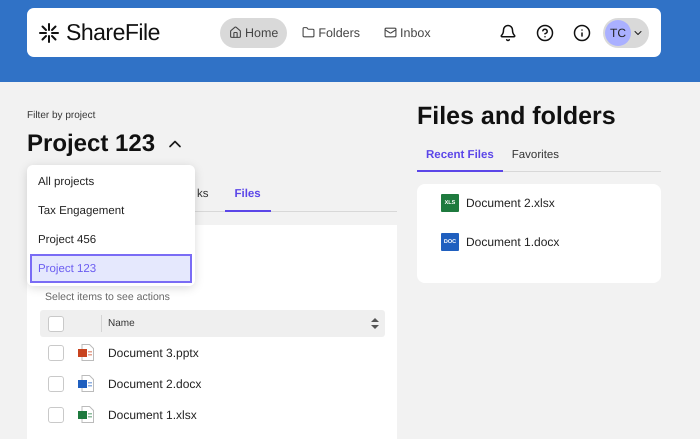 This screenshot has height=439, width=700. What do you see at coordinates (111, 268) in the screenshot?
I see `dropdown-option: Project 123` at bounding box center [111, 268].